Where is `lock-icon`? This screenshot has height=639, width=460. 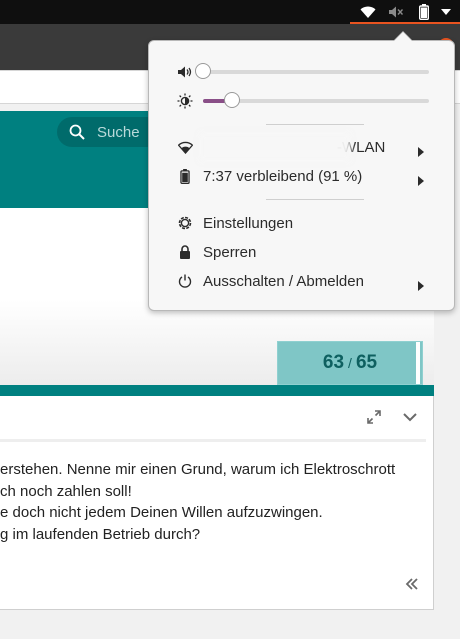
lock-icon is located at coordinates (185, 252).